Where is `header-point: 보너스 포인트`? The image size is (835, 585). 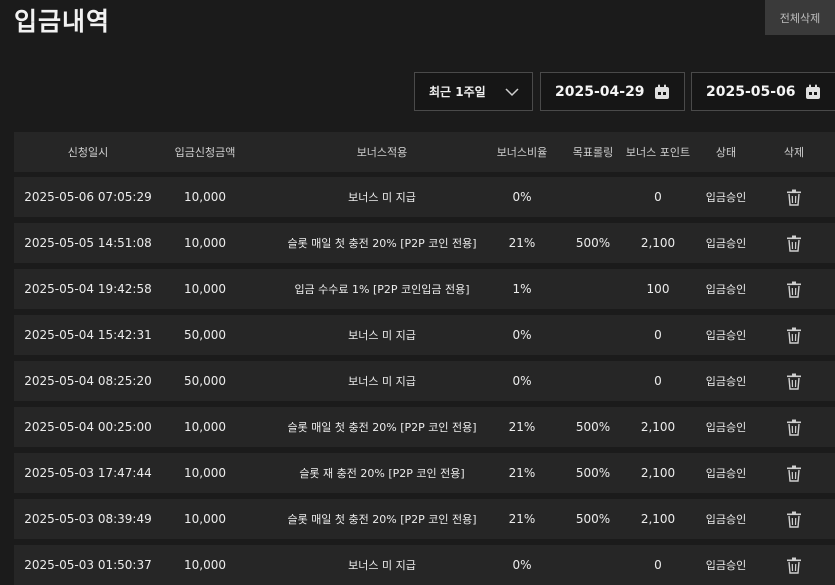
header-point: 보너스 포인트 is located at coordinates (658, 152).